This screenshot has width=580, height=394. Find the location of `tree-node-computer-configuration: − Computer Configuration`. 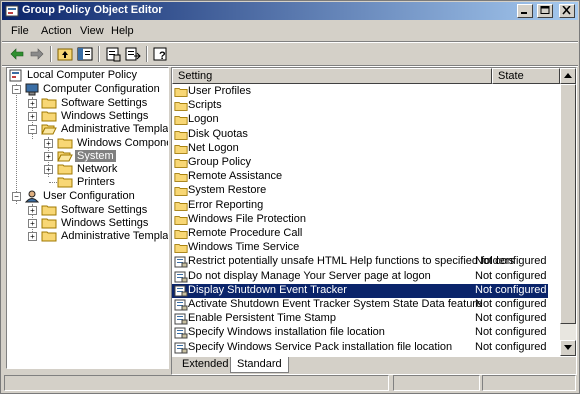

tree-node-computer-configuration: − Computer Configuration is located at coordinates (88, 89).